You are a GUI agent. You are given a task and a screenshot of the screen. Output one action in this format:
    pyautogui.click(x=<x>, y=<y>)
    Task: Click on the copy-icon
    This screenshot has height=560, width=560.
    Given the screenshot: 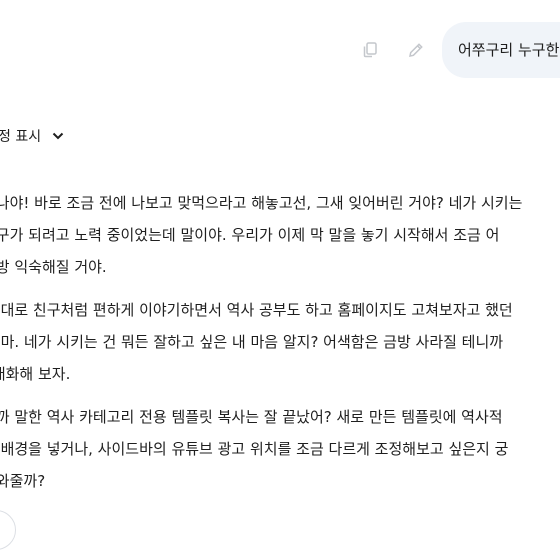 What is the action you would take?
    pyautogui.click(x=370, y=50)
    